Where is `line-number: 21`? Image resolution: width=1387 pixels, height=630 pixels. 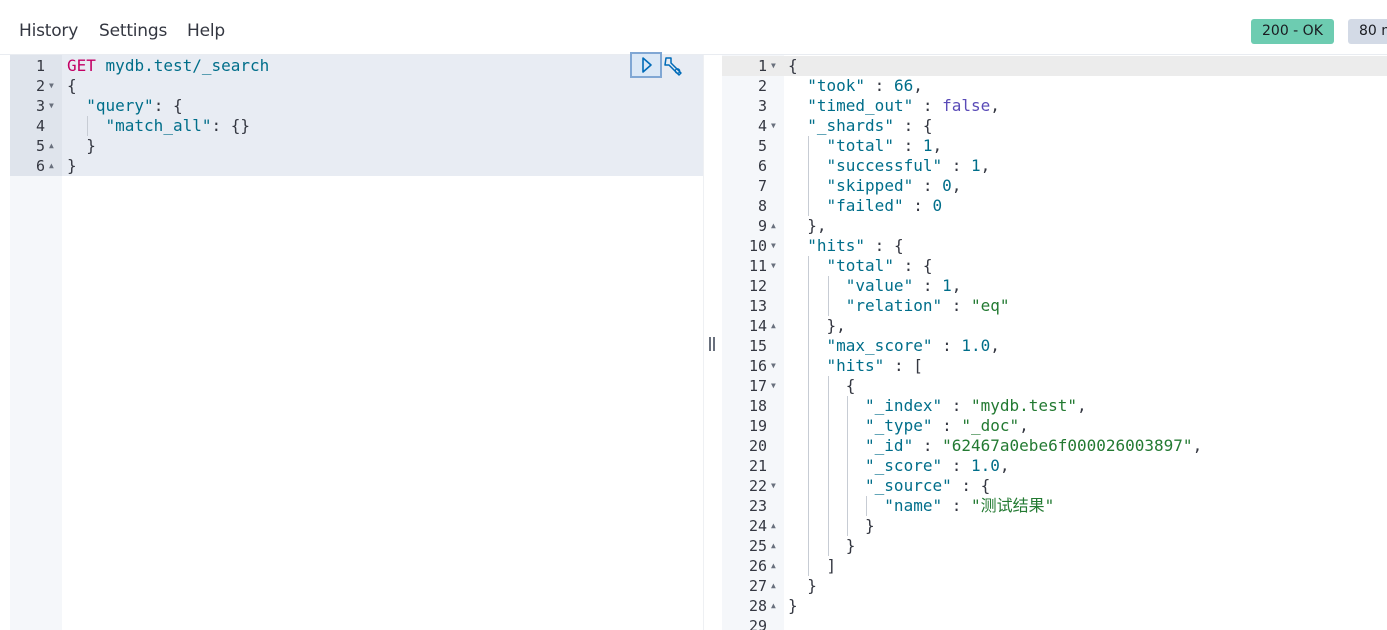 line-number: 21 is located at coordinates (757, 466).